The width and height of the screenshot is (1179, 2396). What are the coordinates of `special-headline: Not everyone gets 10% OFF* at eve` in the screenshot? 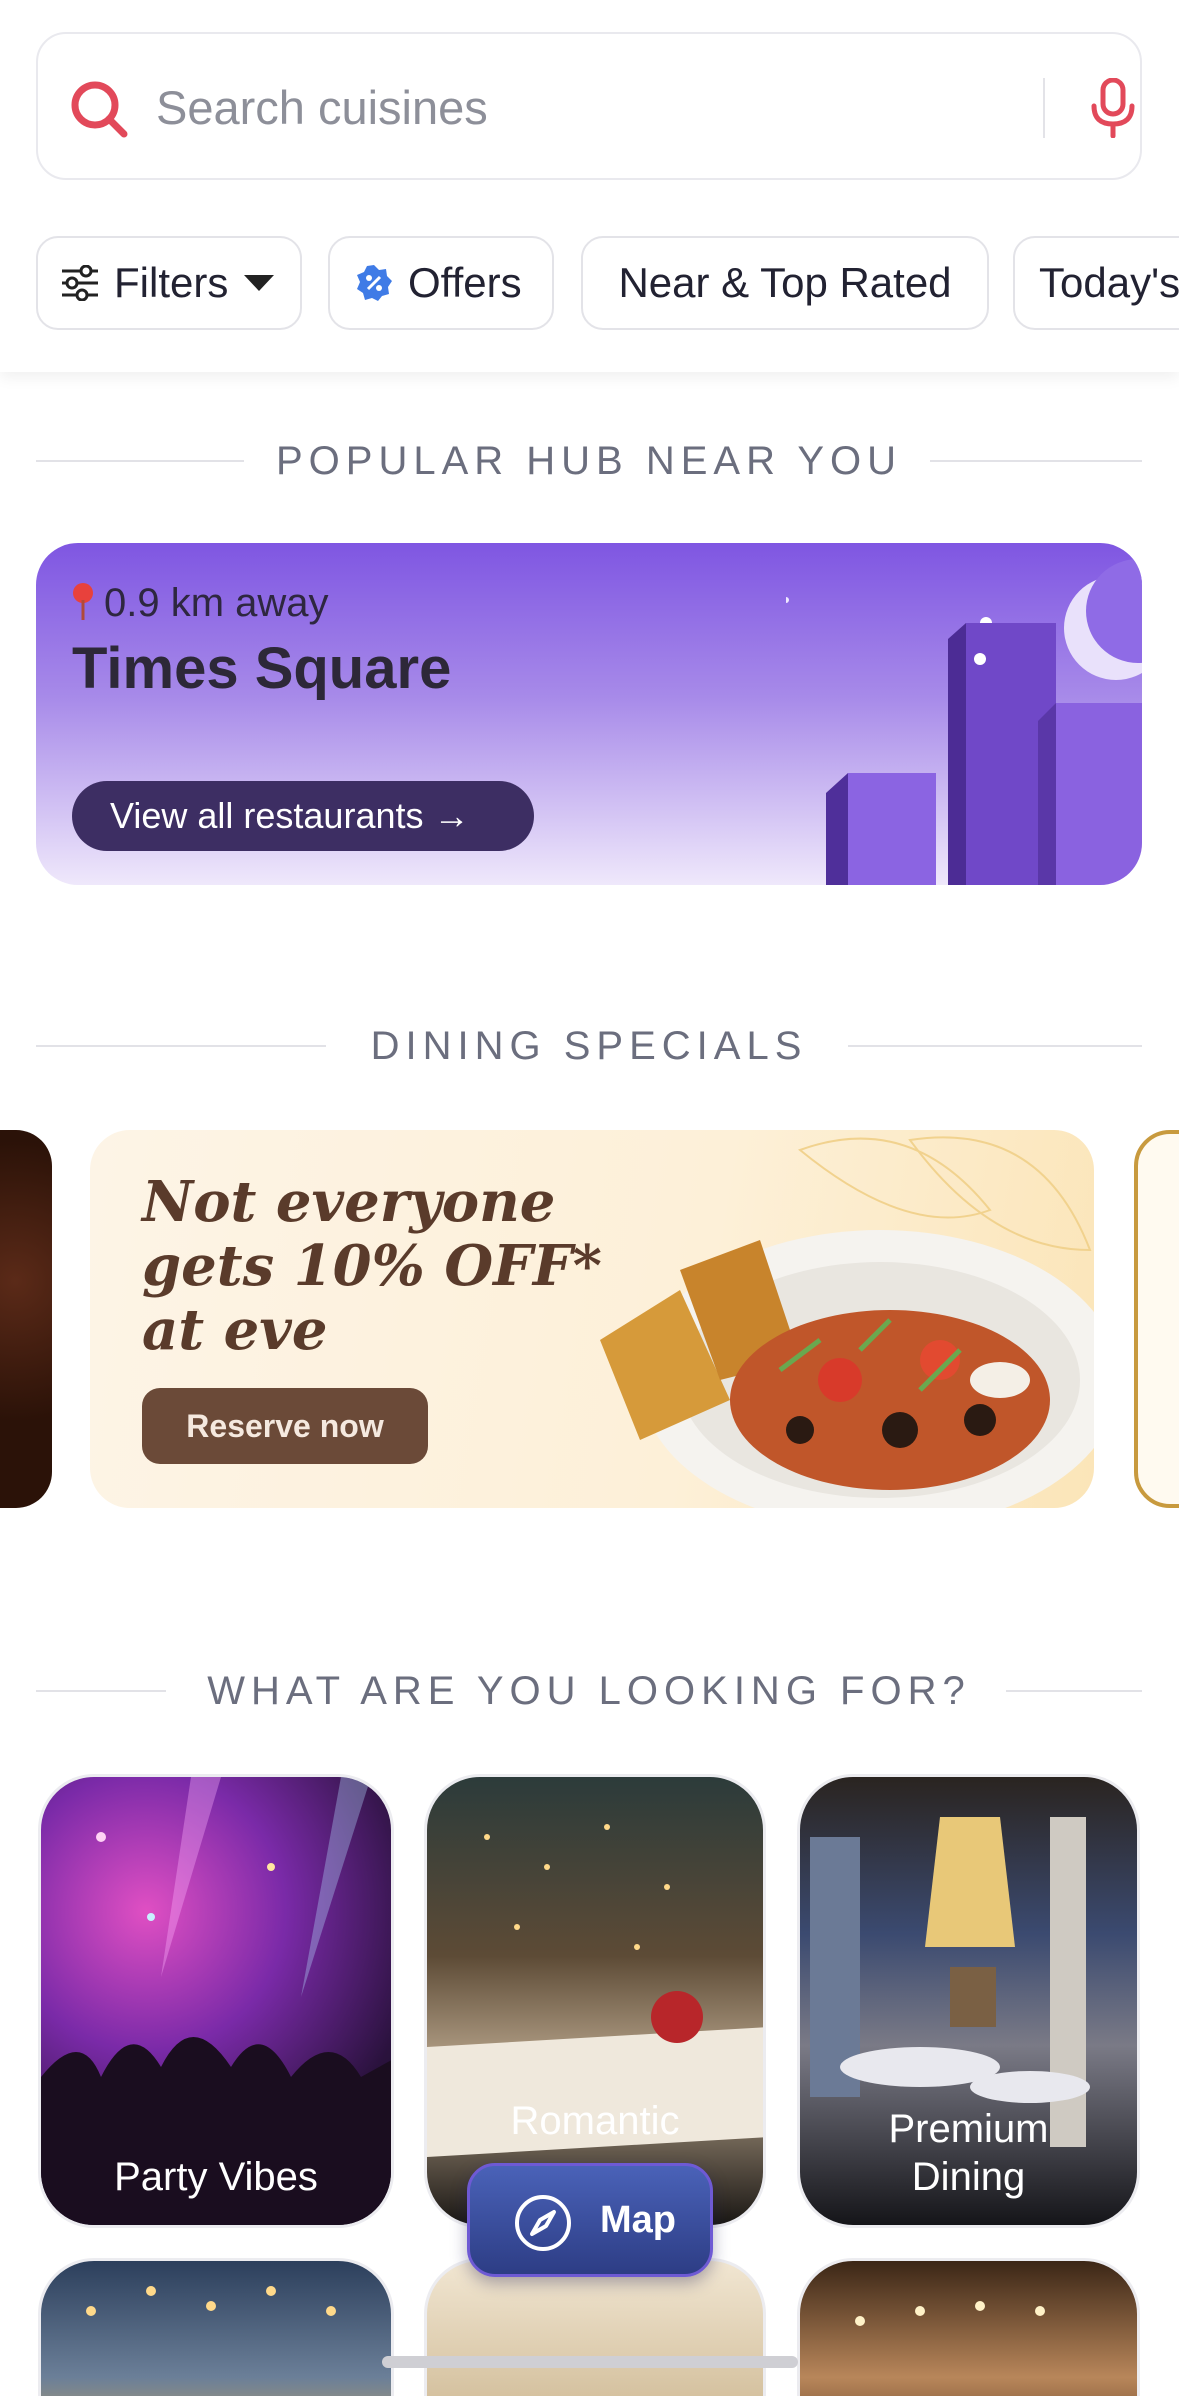 It's located at (377, 1266).